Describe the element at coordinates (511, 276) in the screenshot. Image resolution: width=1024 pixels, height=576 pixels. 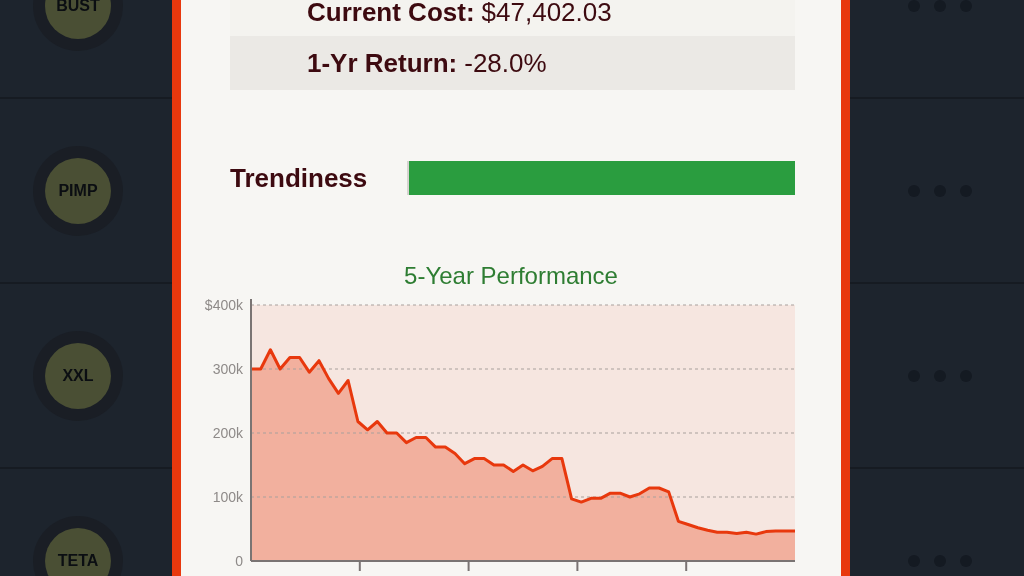
I see `chart-title: 5-Year Performance` at that location.